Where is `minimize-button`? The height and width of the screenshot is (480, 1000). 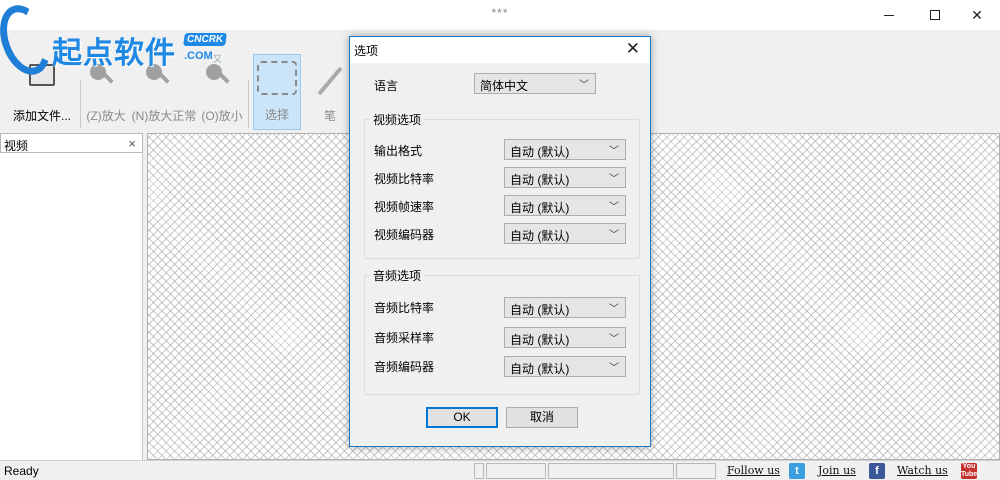
minimize-button is located at coordinates (889, 15).